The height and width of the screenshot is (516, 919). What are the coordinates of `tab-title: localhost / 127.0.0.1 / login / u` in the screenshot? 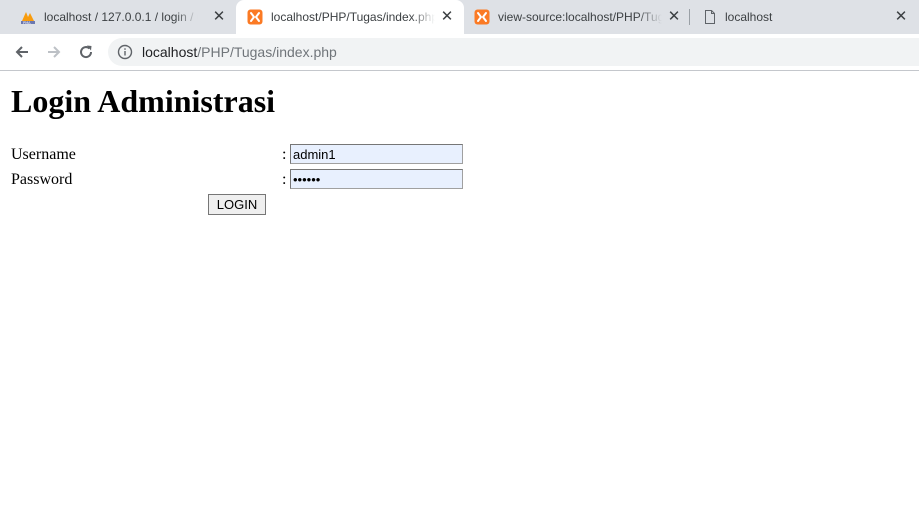 It's located at (121, 17).